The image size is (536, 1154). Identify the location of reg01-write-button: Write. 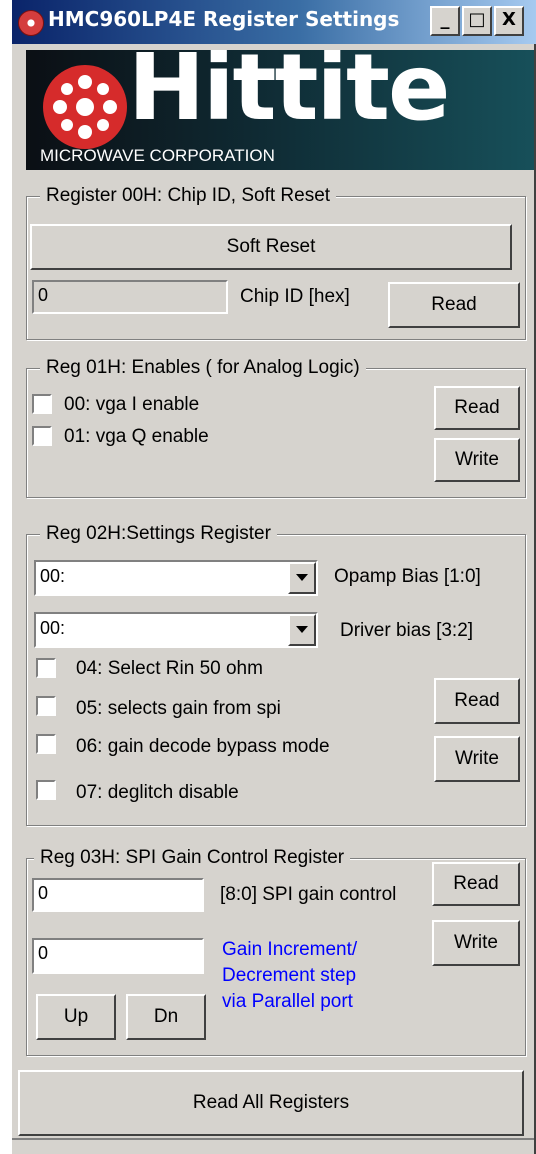
(477, 460).